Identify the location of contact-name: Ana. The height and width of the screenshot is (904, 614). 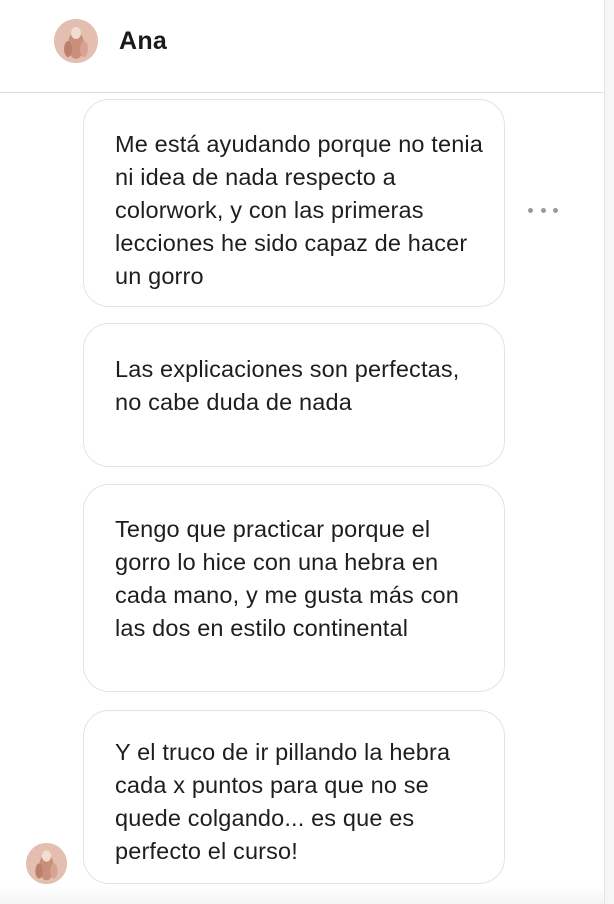
(143, 41).